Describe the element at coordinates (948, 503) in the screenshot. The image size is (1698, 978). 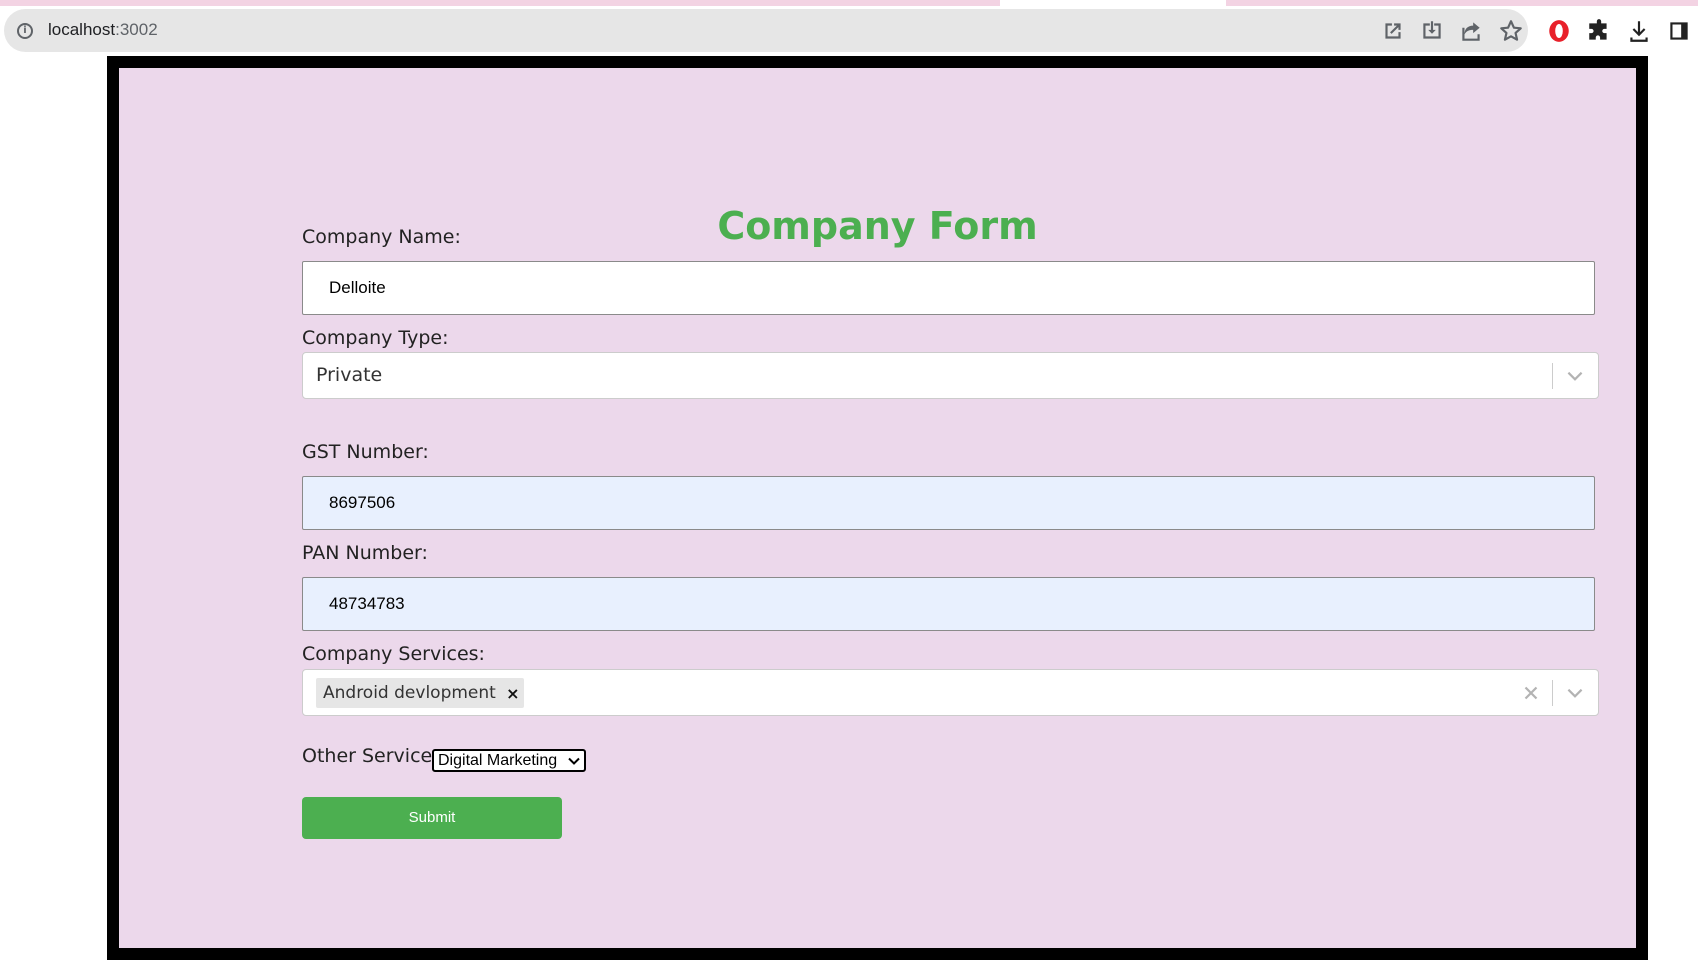
I see `gst-number-input: 8697506` at that location.